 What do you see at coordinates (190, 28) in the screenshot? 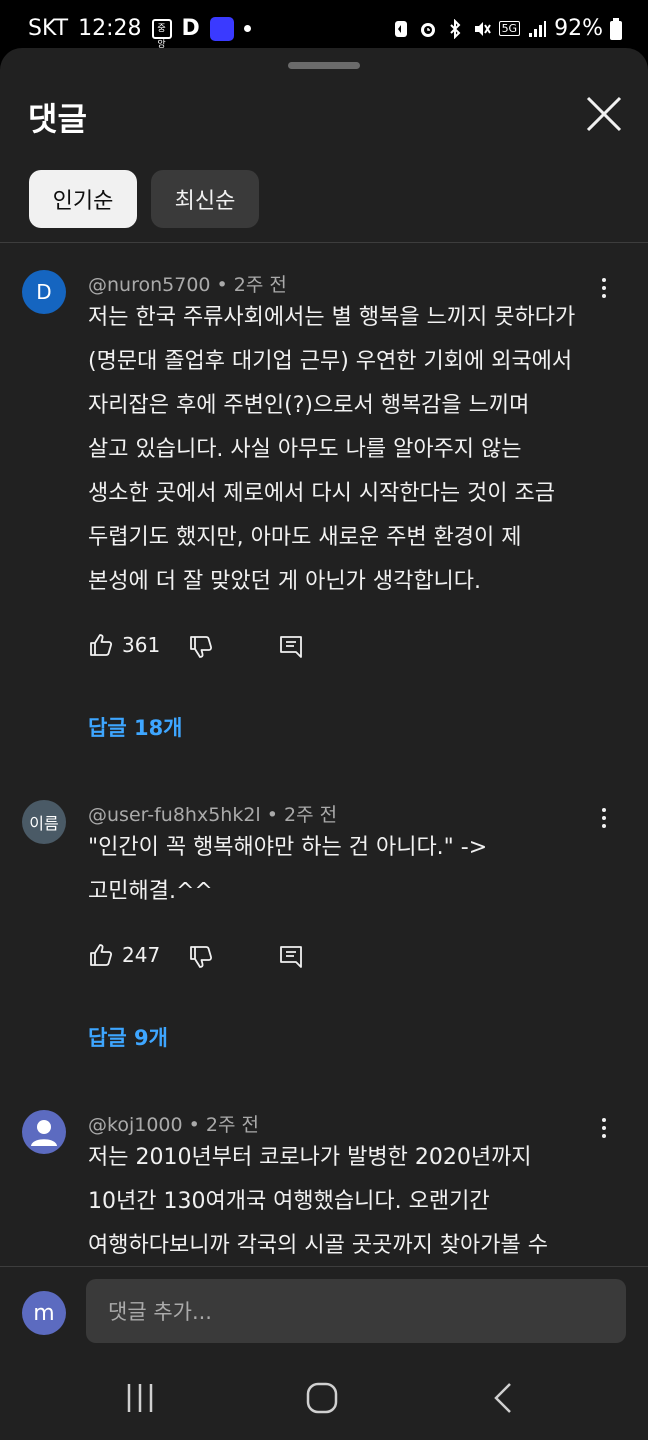
I see `daum-app-icon: D` at bounding box center [190, 28].